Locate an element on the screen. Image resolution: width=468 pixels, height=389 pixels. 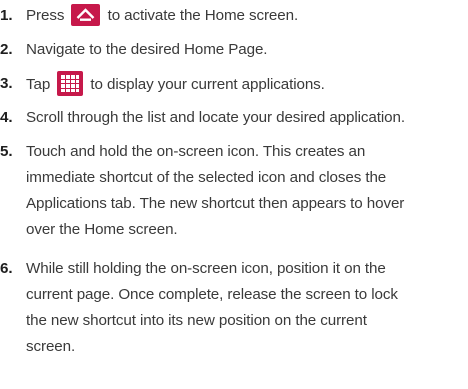
step-number: 2. is located at coordinates (6, 49).